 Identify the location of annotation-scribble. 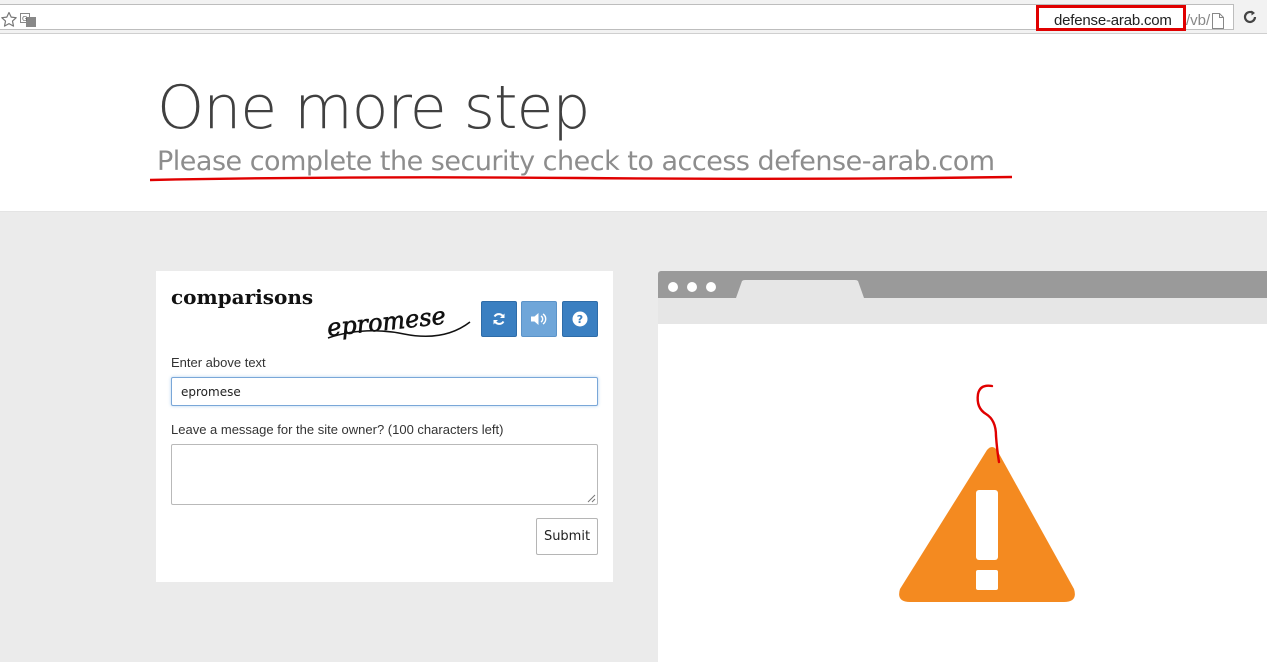
(988, 424).